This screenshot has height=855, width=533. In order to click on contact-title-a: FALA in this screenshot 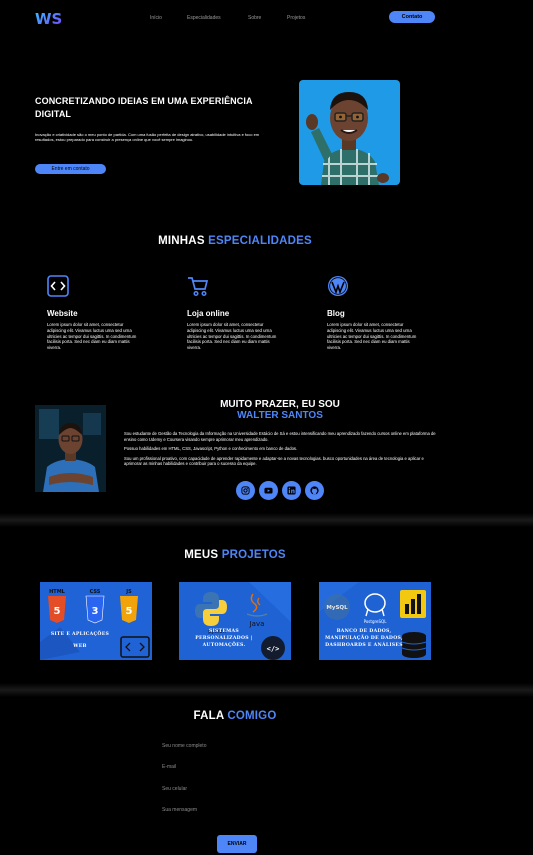, I will do `click(208, 716)`.